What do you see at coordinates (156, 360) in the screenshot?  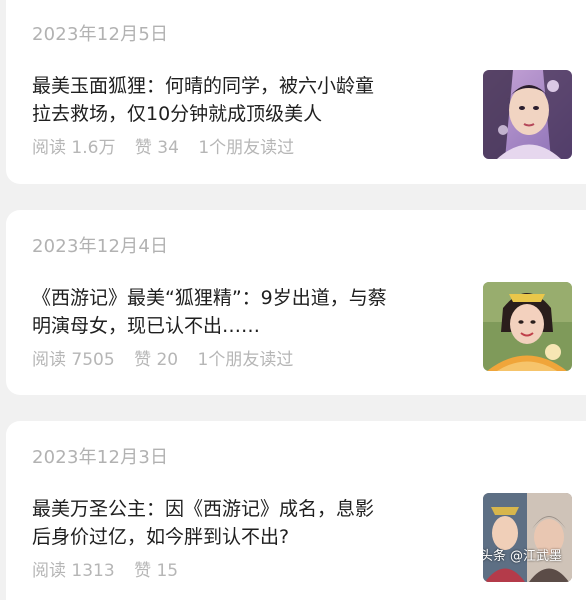 I see `like-count: 赞 20` at bounding box center [156, 360].